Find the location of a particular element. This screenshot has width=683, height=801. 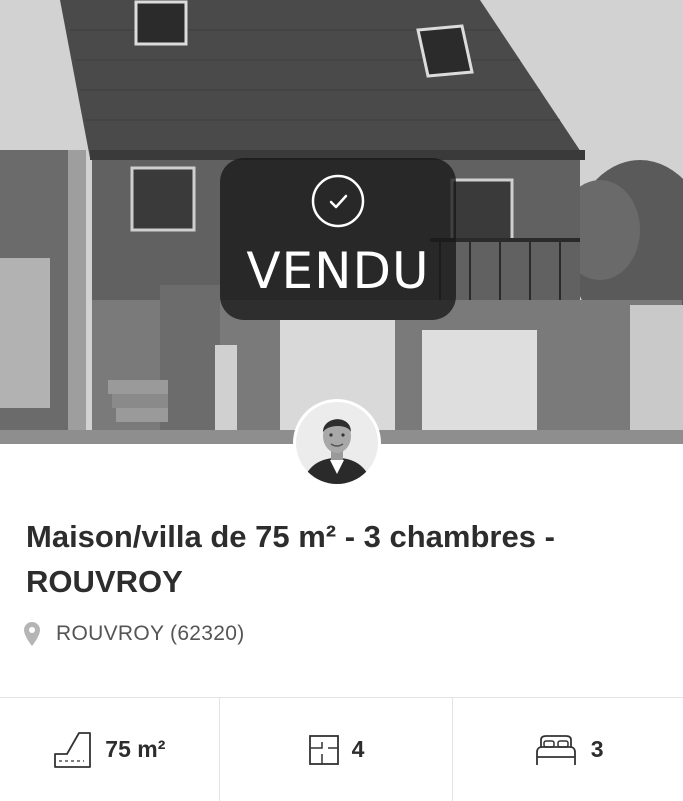

sold-status-label: VENDU is located at coordinates (338, 271).